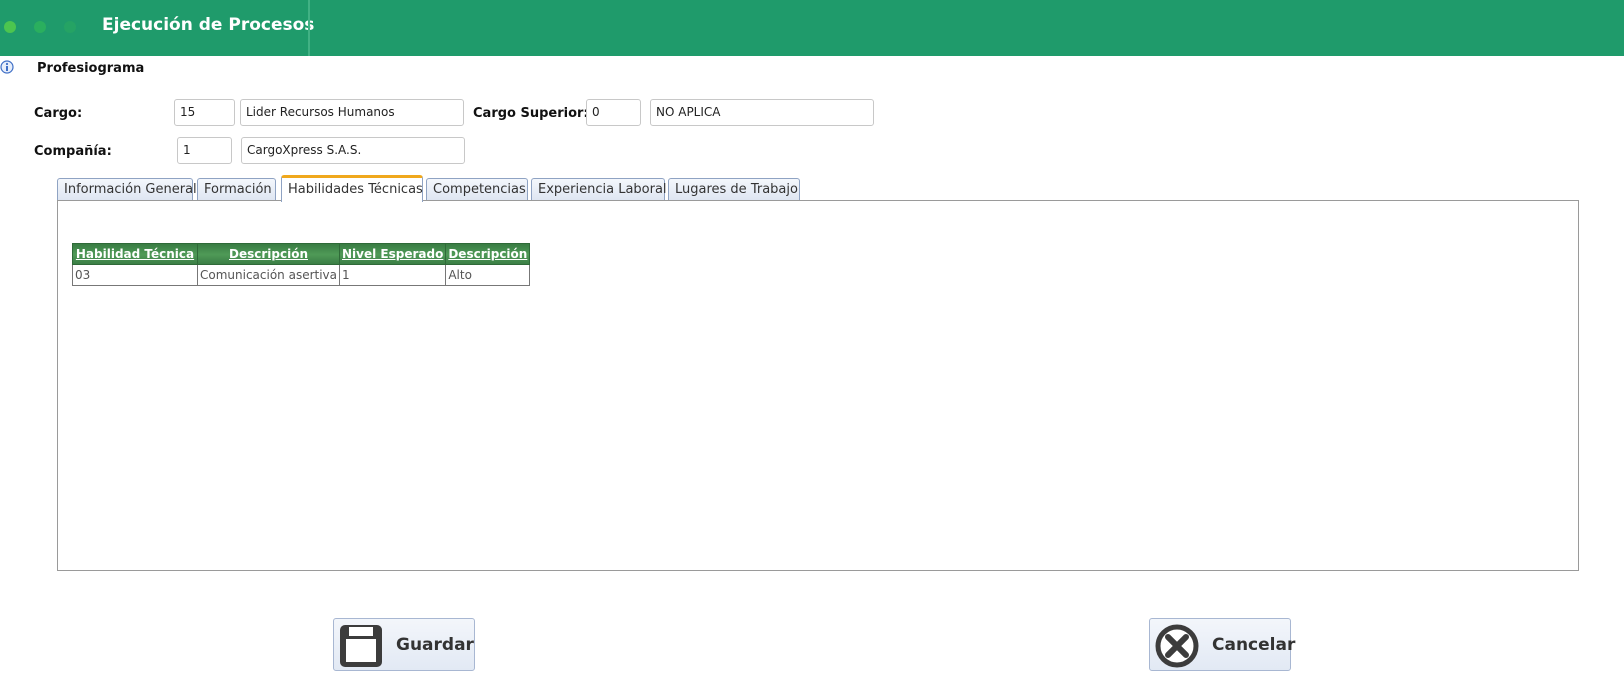 Image resolution: width=1624 pixels, height=682 pixels. What do you see at coordinates (393, 254) in the screenshot?
I see `column-header-nivel-esperado: Nivel Esperado` at bounding box center [393, 254].